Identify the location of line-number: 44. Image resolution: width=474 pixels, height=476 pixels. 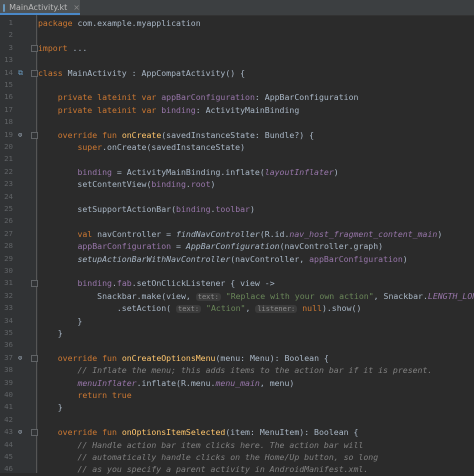
(8, 444).